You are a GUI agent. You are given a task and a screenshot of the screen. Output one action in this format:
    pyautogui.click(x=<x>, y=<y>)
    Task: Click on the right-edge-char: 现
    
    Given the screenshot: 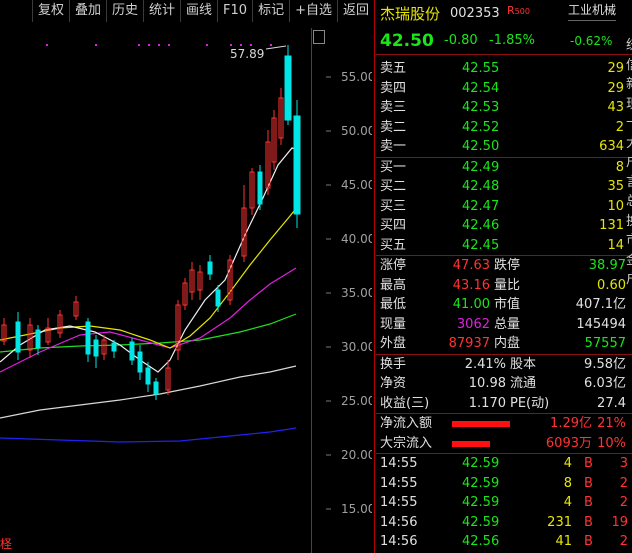 What is the action you would take?
    pyautogui.click(x=629, y=105)
    